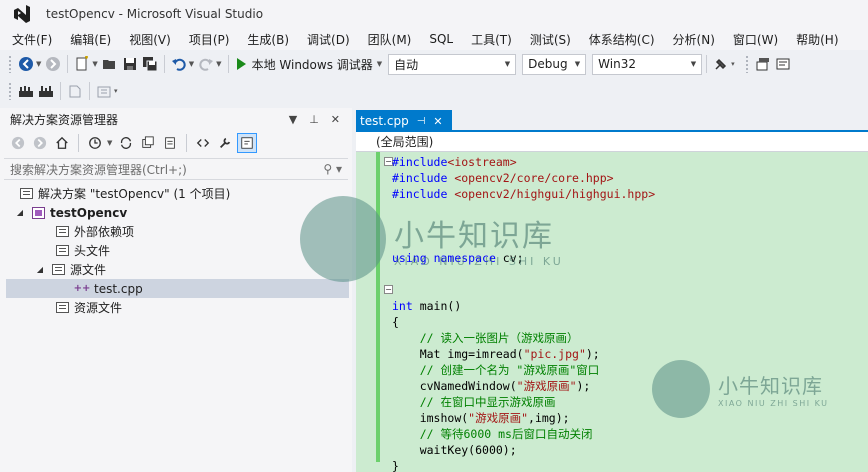 Image resolution: width=868 pixels, height=472 pixels. Describe the element at coordinates (218, 64) in the screenshot. I see `redo-dropdown-icon: ▼` at that location.